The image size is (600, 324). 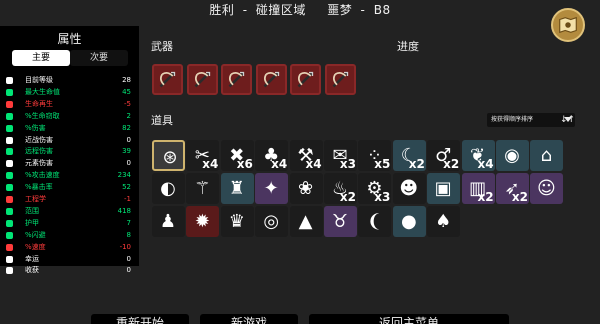 I want to click on stat-row: 元素伤害 0, so click(x=69, y=163).